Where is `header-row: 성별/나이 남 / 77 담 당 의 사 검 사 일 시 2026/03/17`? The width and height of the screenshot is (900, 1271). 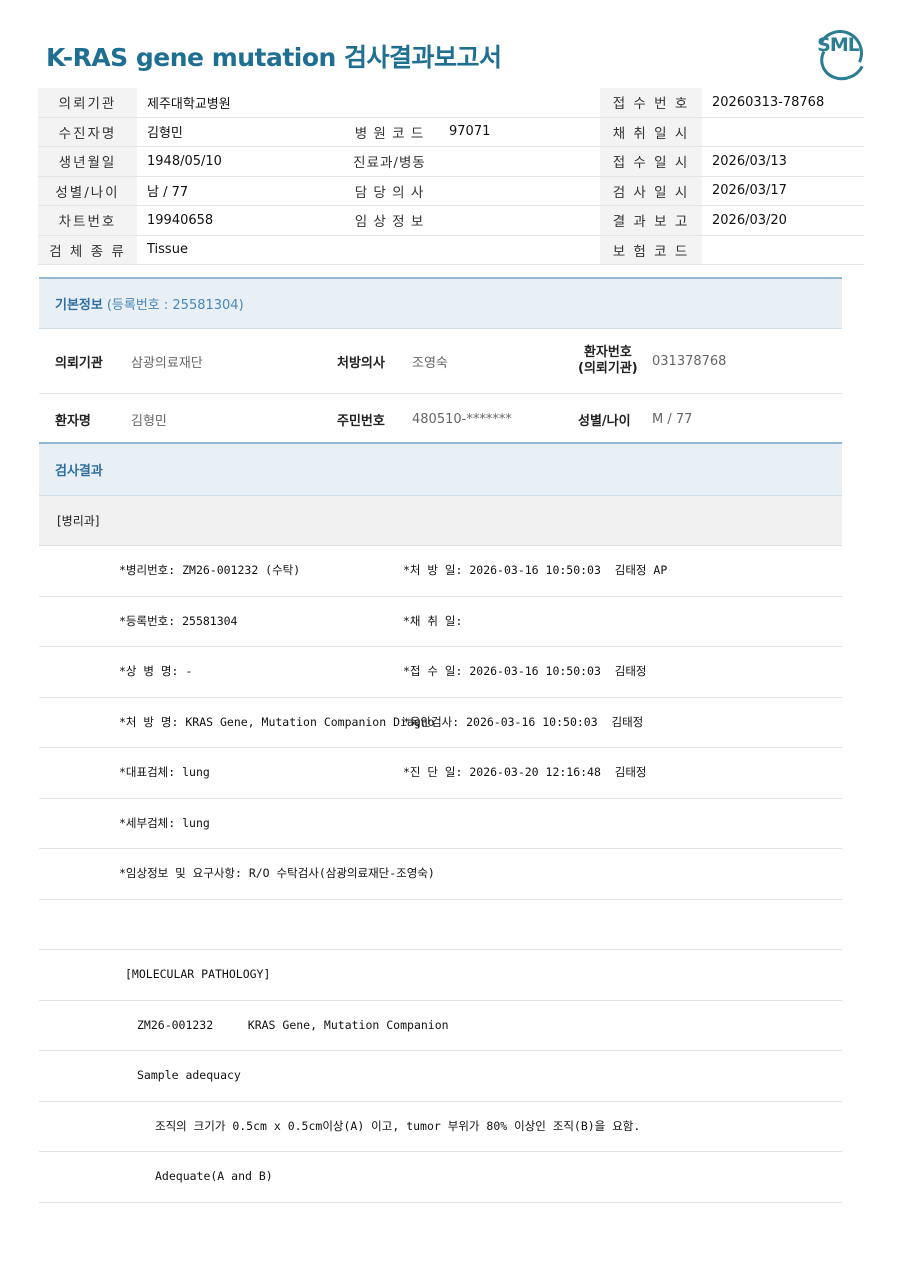 header-row: 성별/나이 남 / 77 담 당 의 사 검 사 일 시 2026/03/17 is located at coordinates (451, 191).